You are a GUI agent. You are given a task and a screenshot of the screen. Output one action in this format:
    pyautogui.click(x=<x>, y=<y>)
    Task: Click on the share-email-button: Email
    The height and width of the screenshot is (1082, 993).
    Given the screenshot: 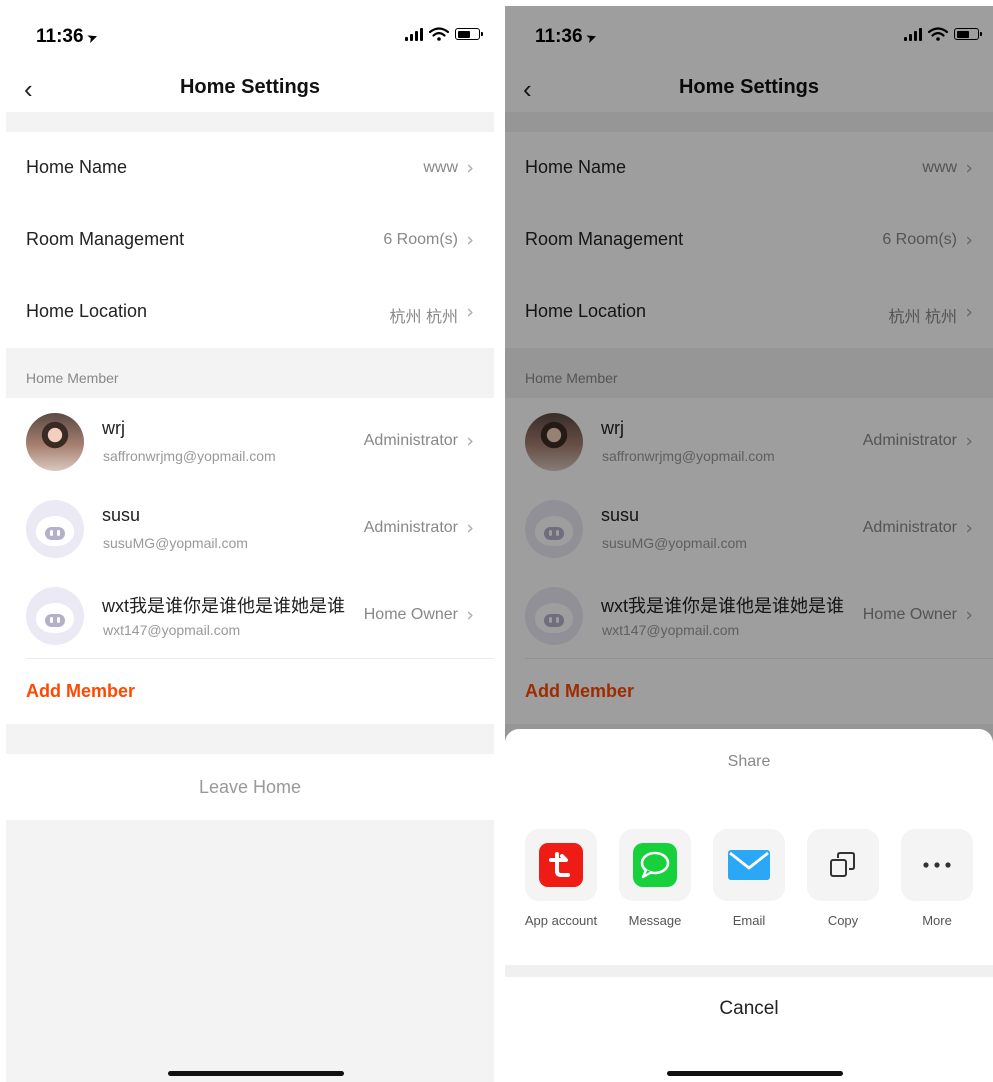 What is the action you would take?
    pyautogui.click(x=749, y=878)
    